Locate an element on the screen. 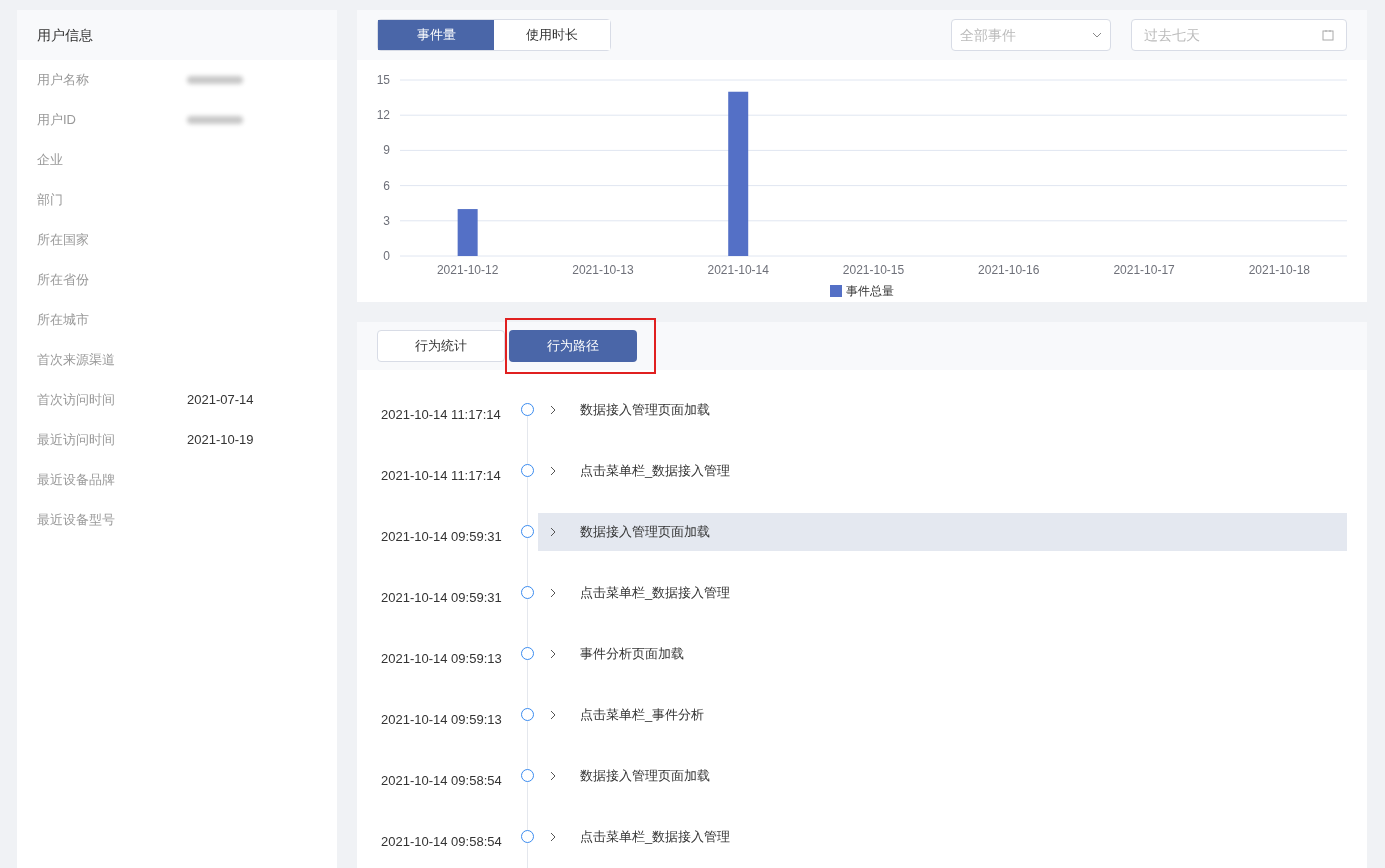 This screenshot has width=1385, height=868. axis-tick-label: 3 is located at coordinates (386, 220).